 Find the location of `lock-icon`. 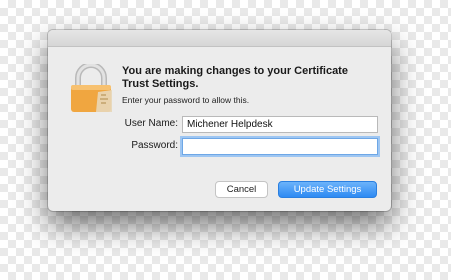

lock-icon is located at coordinates (91, 88).